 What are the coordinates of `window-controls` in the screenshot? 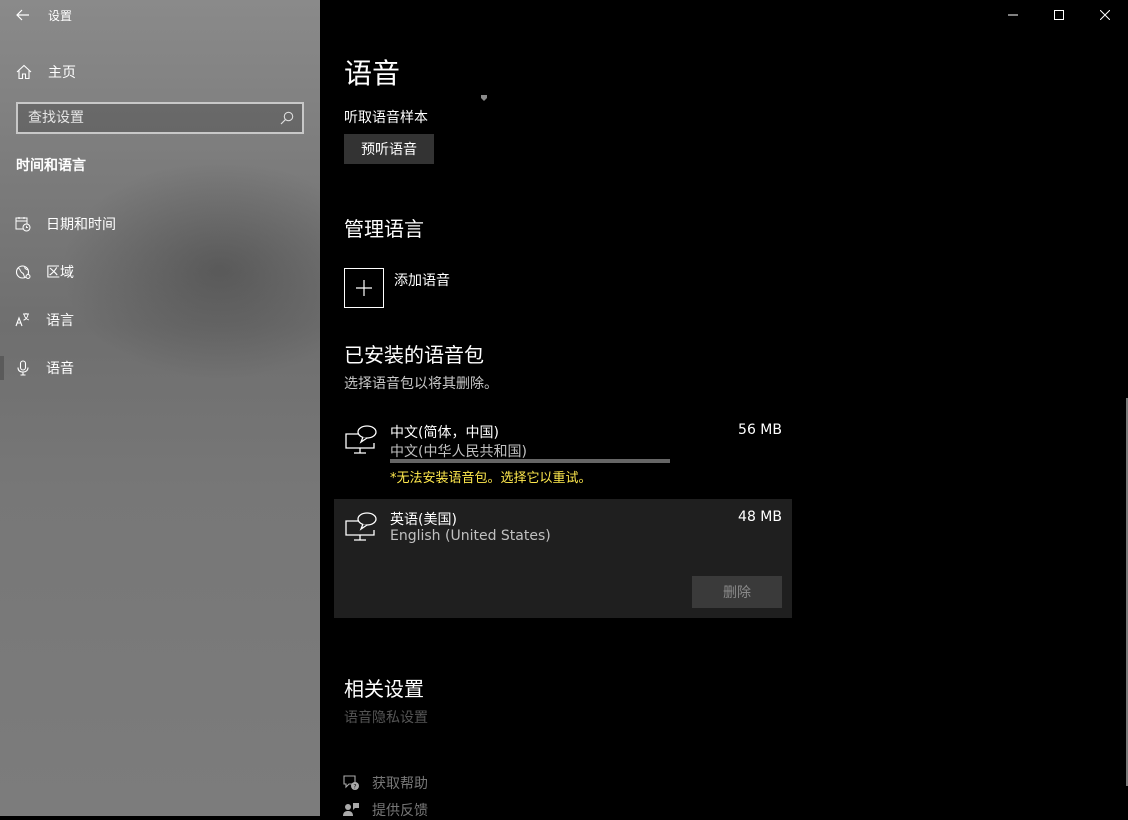 It's located at (1059, 15).